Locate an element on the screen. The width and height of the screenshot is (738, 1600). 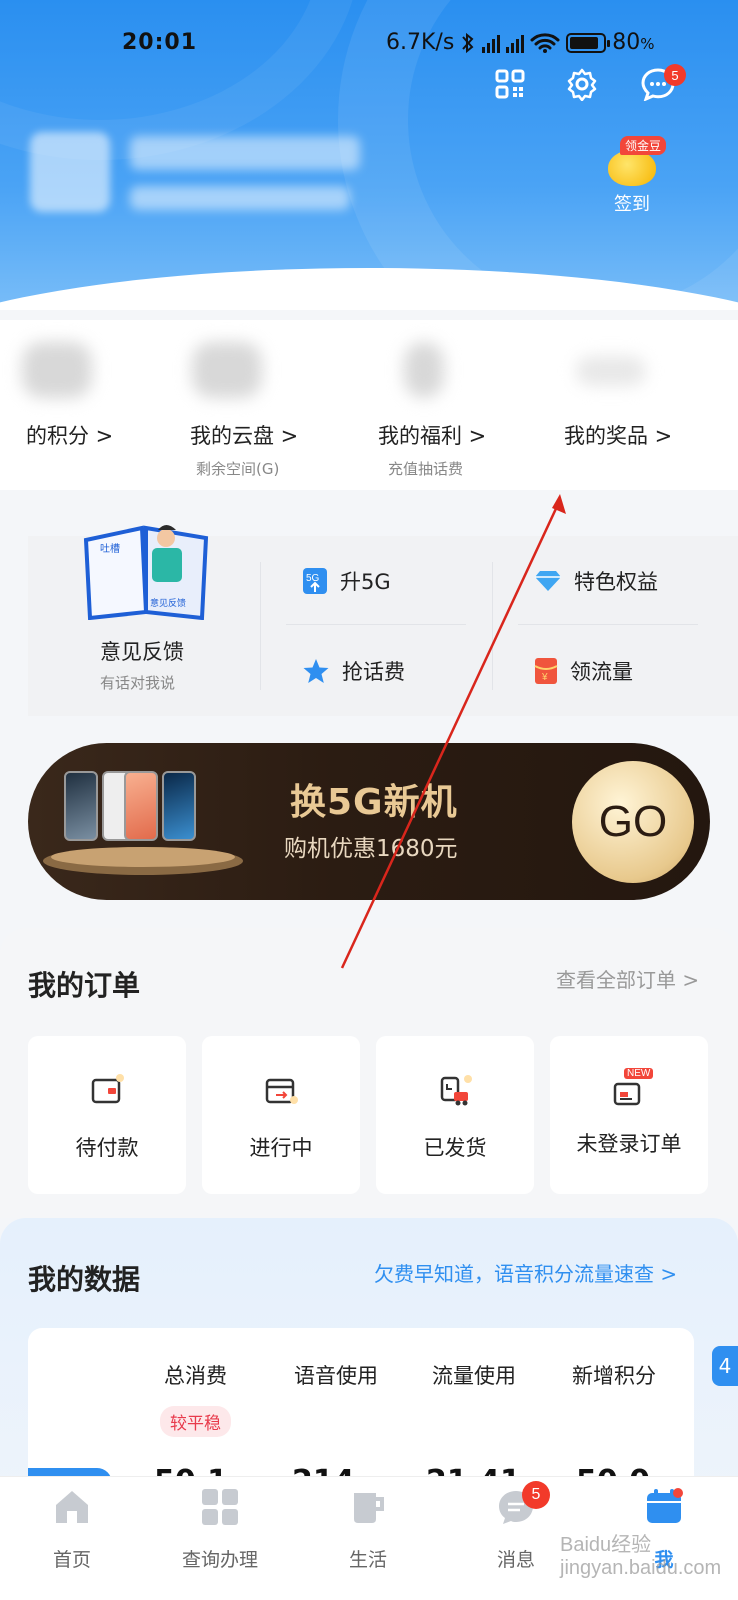
avatar is located at coordinates (70, 172).